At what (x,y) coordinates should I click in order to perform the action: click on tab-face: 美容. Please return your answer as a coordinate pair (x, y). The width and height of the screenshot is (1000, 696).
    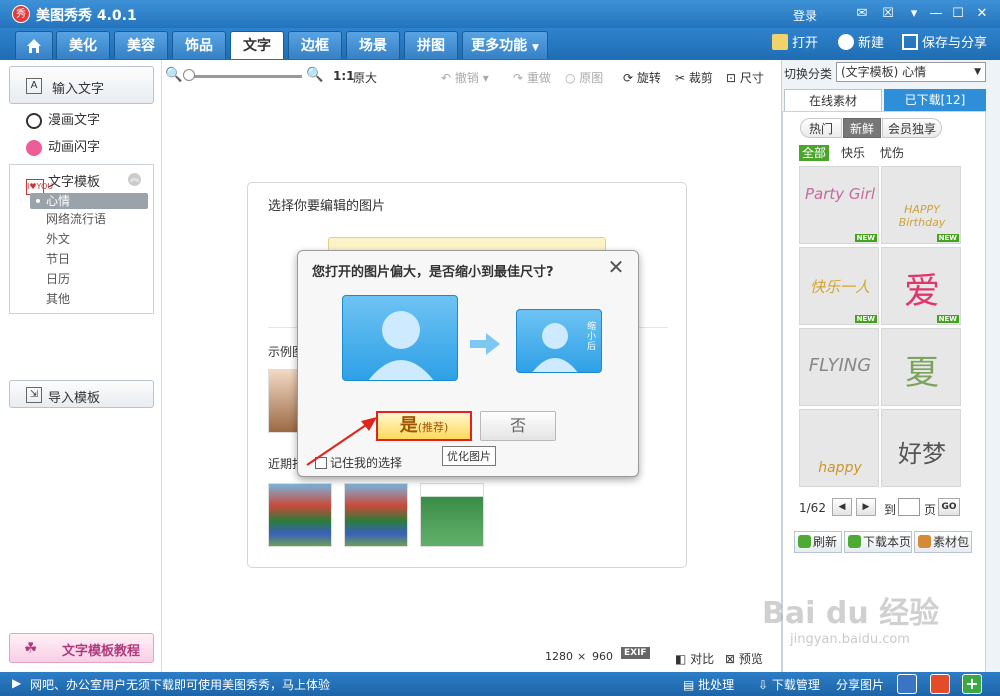
    Looking at the image, I should click on (141, 45).